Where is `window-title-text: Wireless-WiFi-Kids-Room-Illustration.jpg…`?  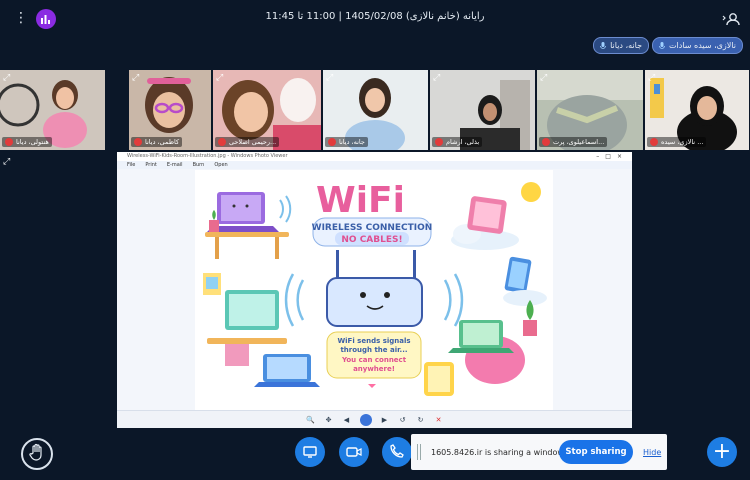
window-title-text: Wireless-WiFi-Kids-Room-Illustration.jpg… is located at coordinates (207, 156).